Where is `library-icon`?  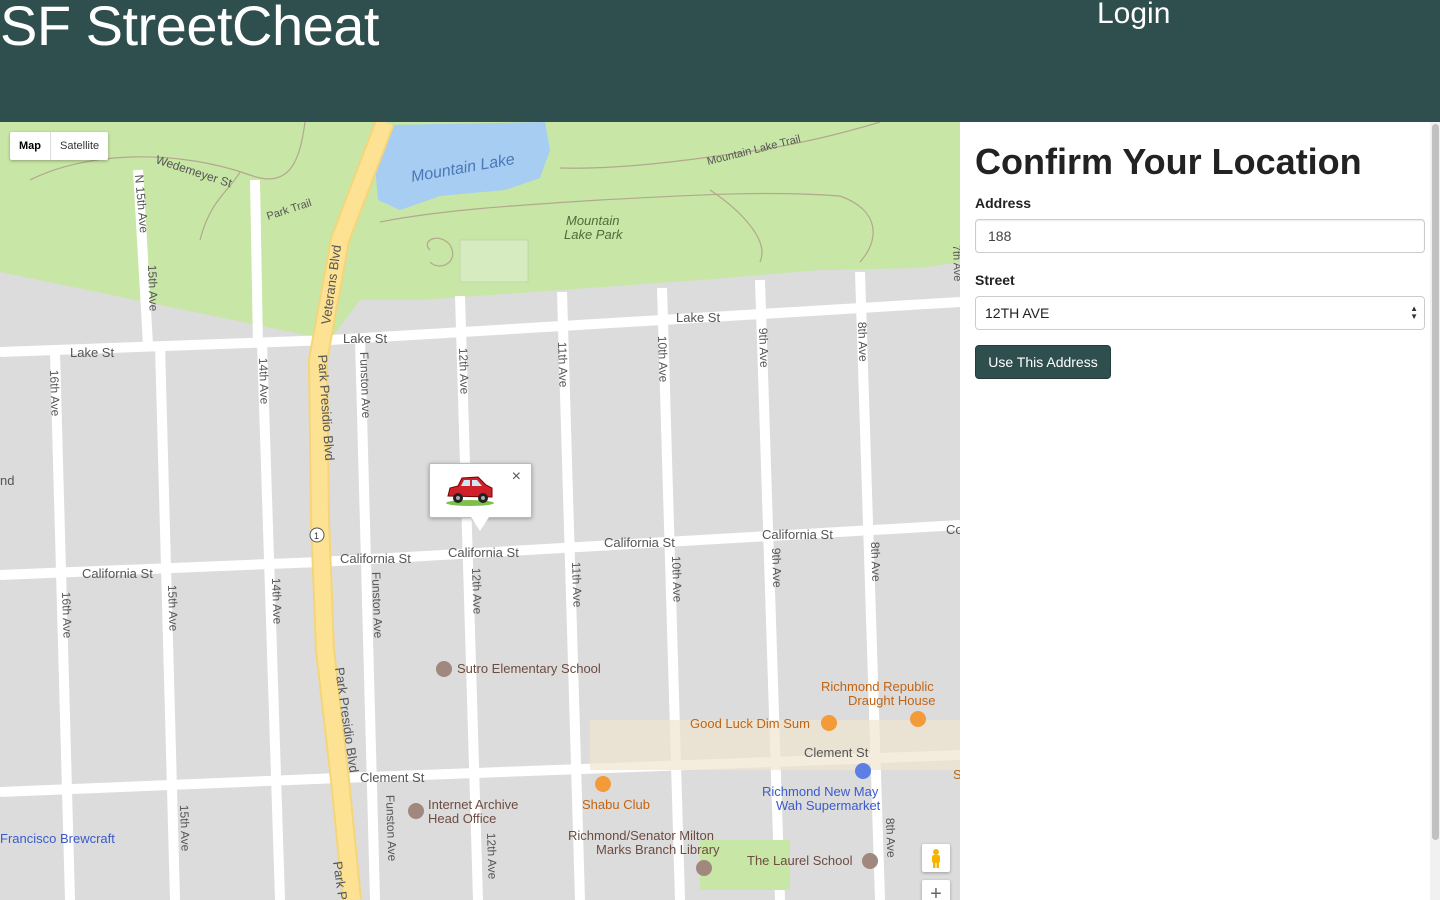 library-icon is located at coordinates (704, 868).